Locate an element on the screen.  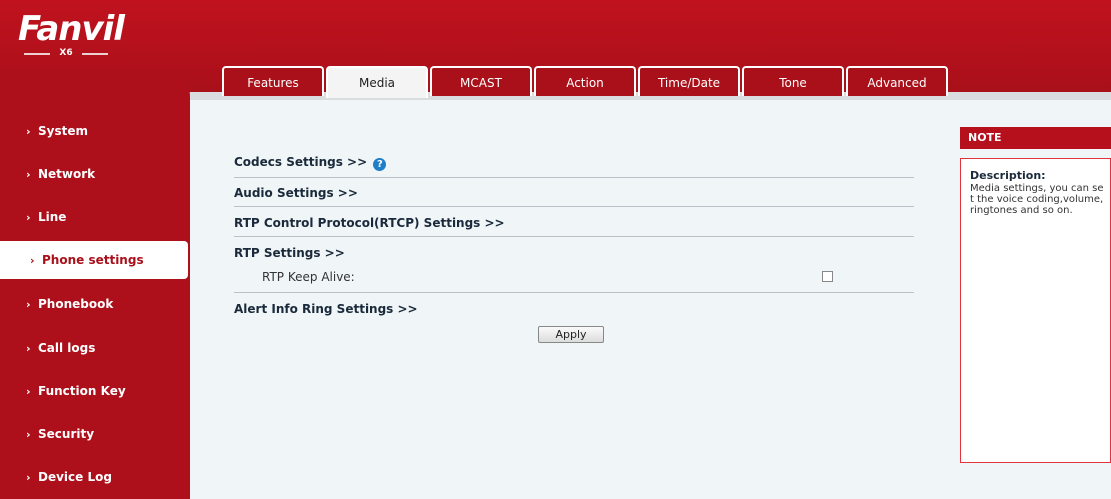
sidebar-item-label: Call logs is located at coordinates (67, 348).